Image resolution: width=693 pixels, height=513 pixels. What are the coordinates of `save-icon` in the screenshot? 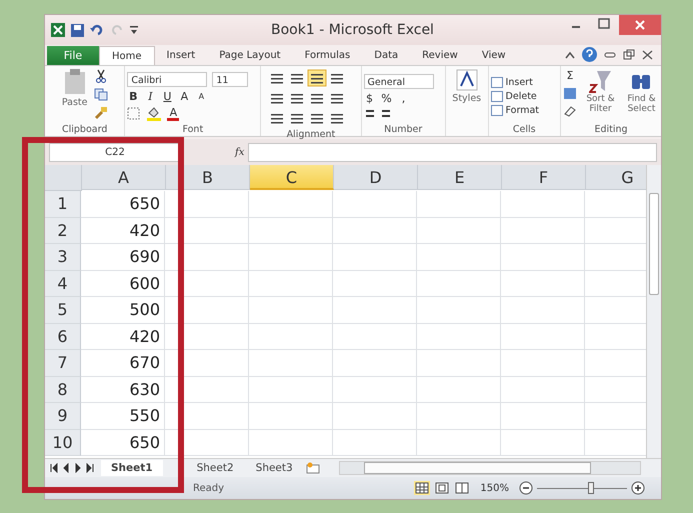 It's located at (77, 30).